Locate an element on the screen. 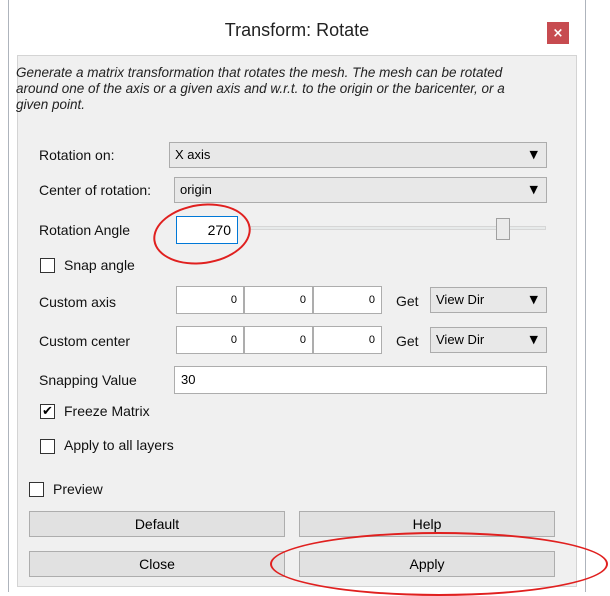 The height and width of the screenshot is (596, 610). snap-angle-checkbox is located at coordinates (47, 265).